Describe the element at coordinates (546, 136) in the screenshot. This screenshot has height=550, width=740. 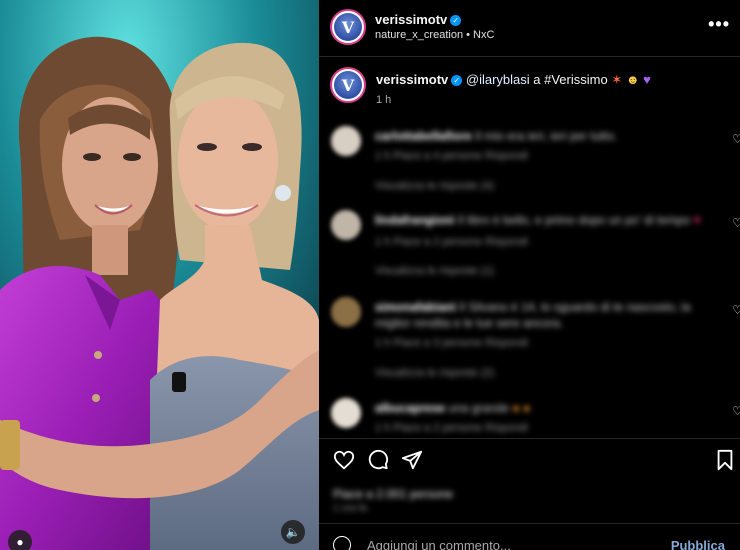
I see `comment-body: Il mio era ieri, ieri per tutto.` at that location.